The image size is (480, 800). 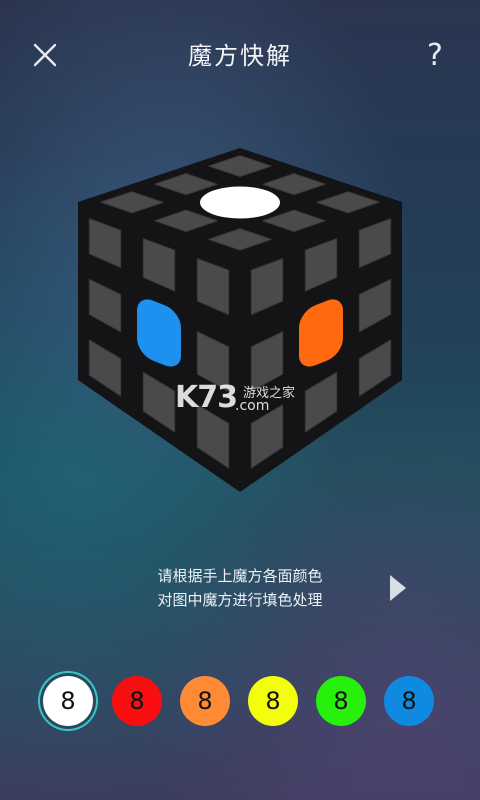 I want to click on help-button: ?, so click(x=435, y=56).